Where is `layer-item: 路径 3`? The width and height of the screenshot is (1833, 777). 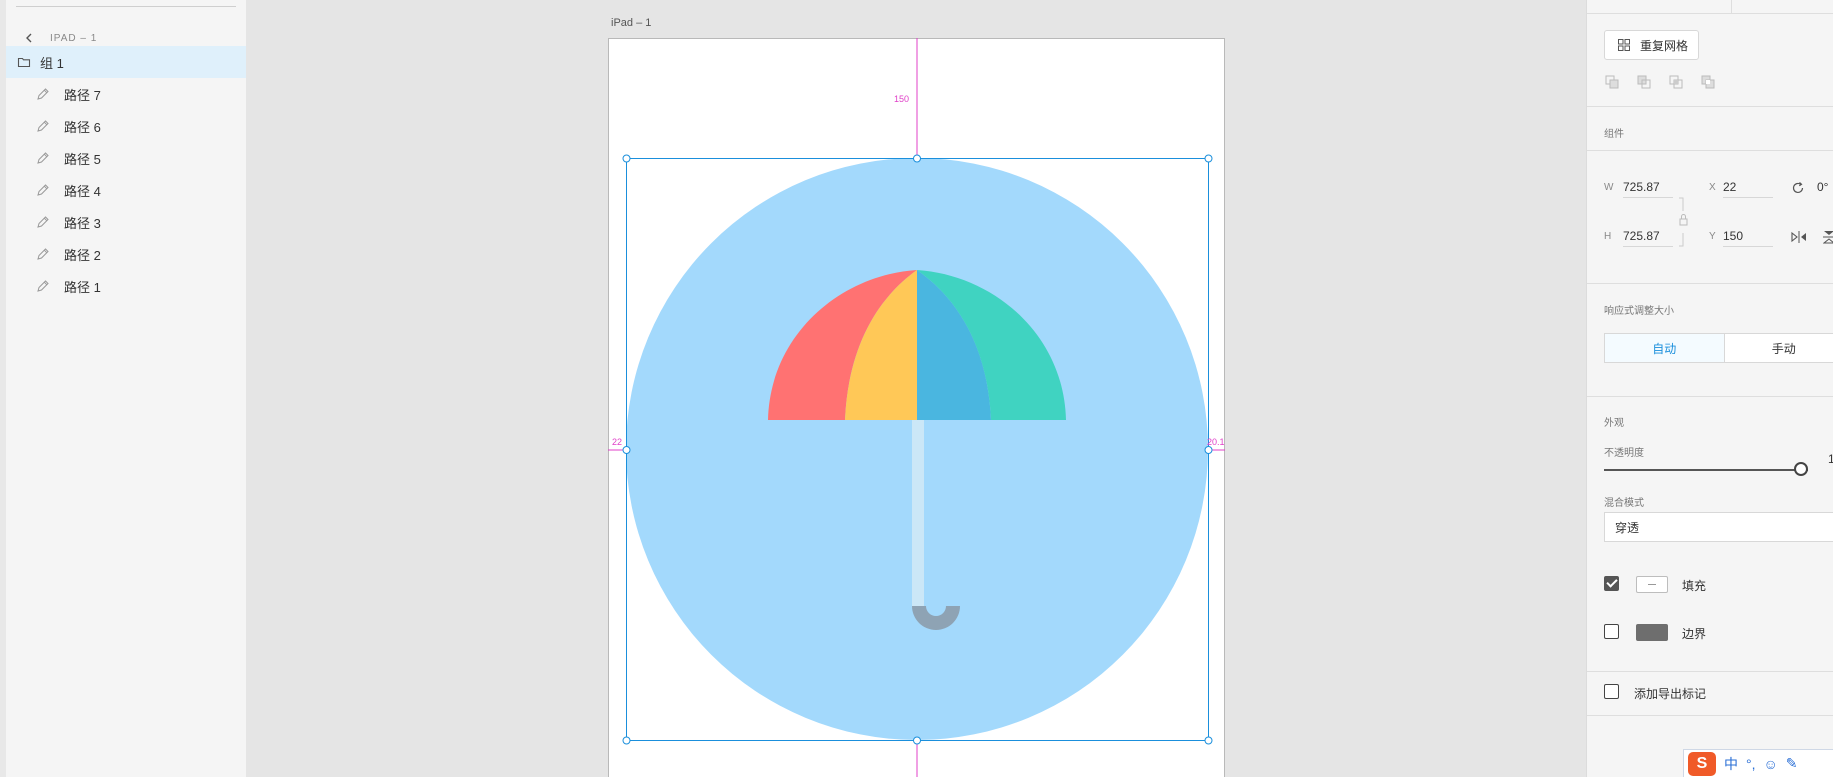
layer-item: 路径 3 is located at coordinates (126, 222).